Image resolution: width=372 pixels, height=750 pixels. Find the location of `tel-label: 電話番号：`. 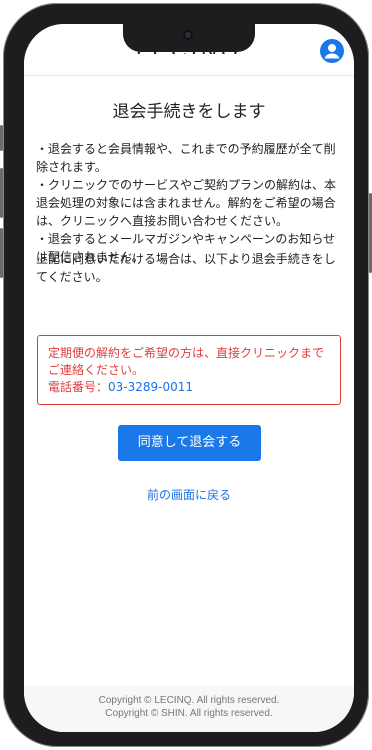

tel-label: 電話番号： is located at coordinates (78, 387).